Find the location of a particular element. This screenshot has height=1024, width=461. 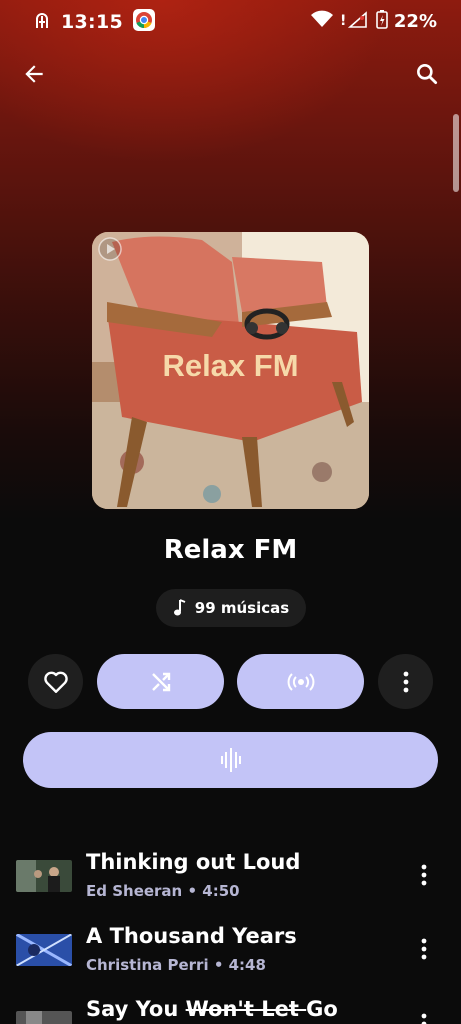

chrome-icon is located at coordinates (143, 22).